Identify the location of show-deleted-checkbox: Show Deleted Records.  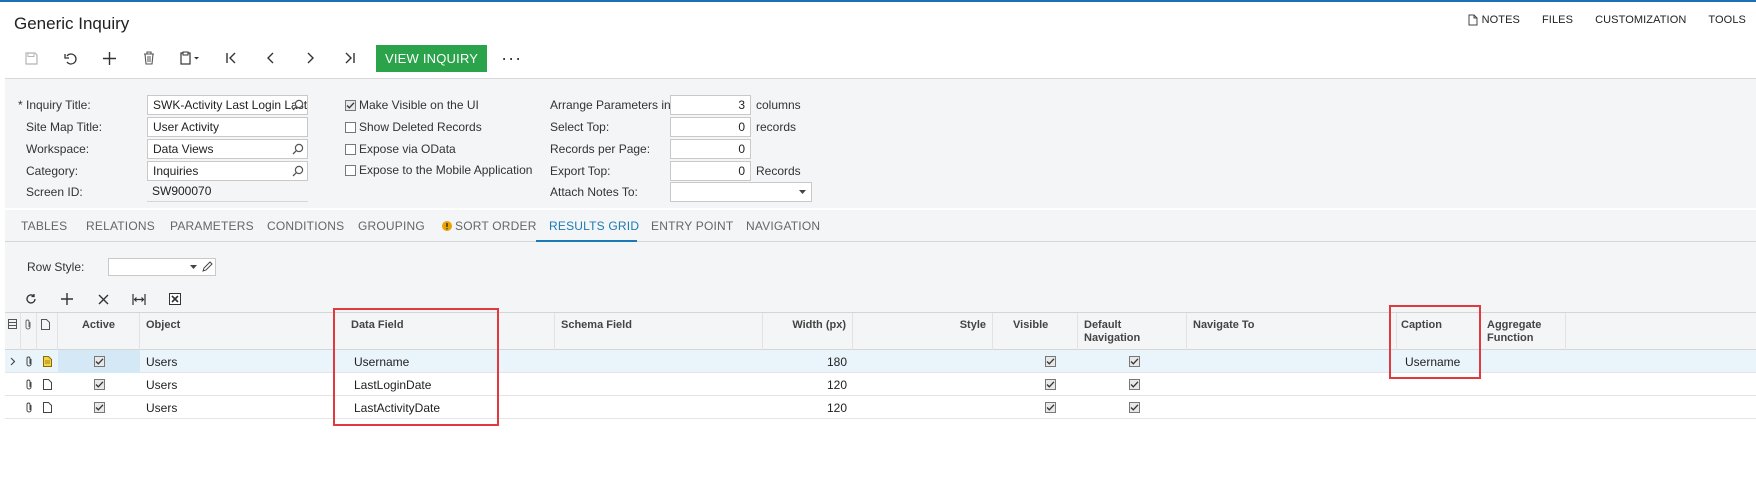
(413, 127).